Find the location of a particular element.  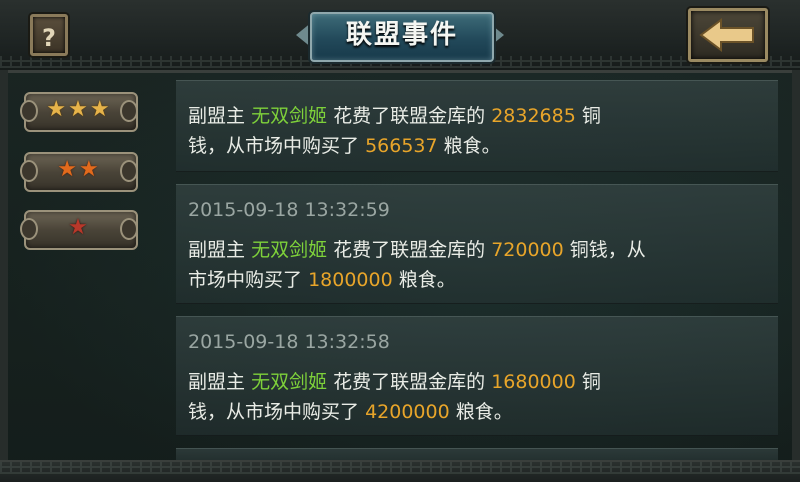

tab-one-star: ★ is located at coordinates (79, 228).